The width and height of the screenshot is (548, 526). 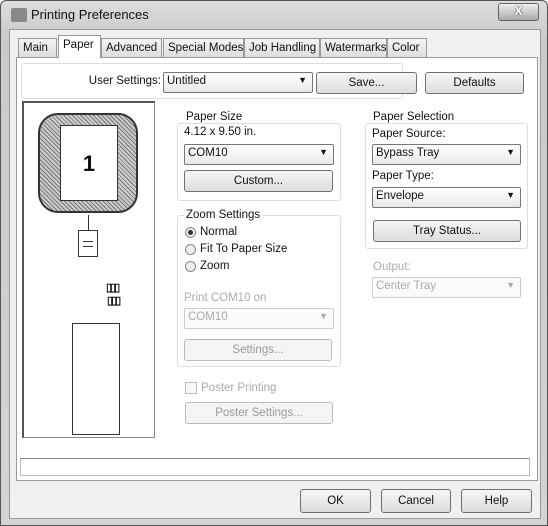 What do you see at coordinates (335, 501) in the screenshot?
I see `ok-button: OK` at bounding box center [335, 501].